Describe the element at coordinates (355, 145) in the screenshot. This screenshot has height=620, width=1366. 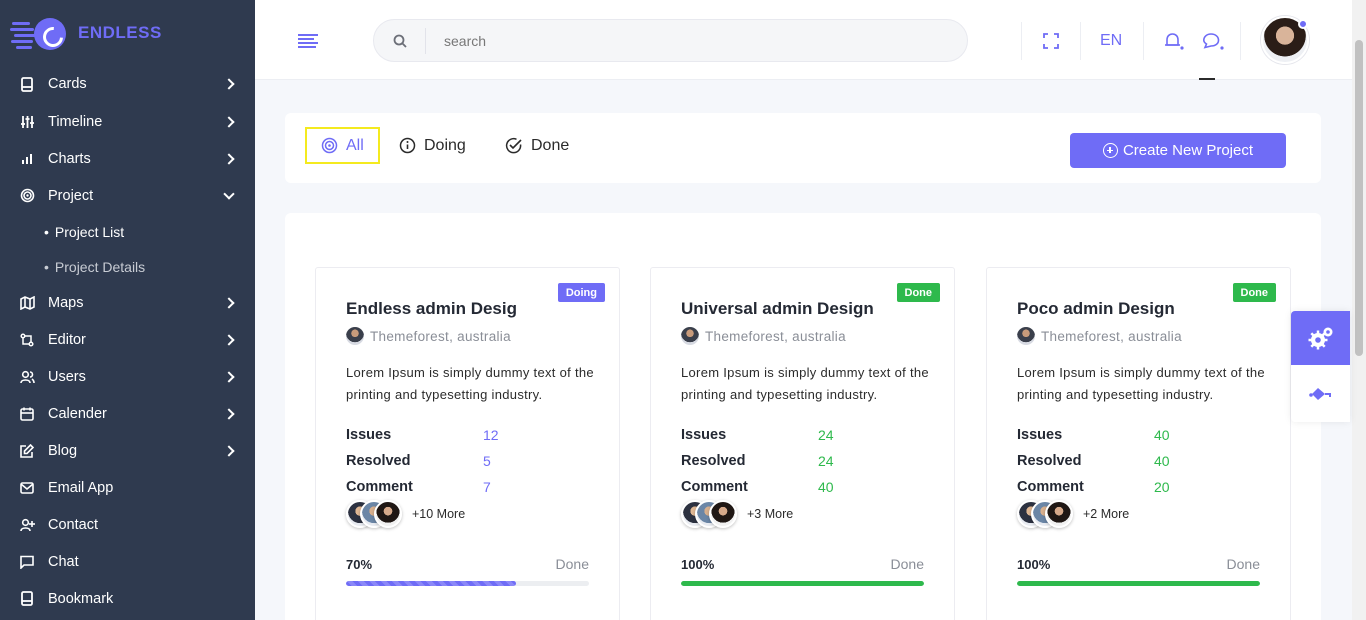
I see `tab-label: All` at that location.